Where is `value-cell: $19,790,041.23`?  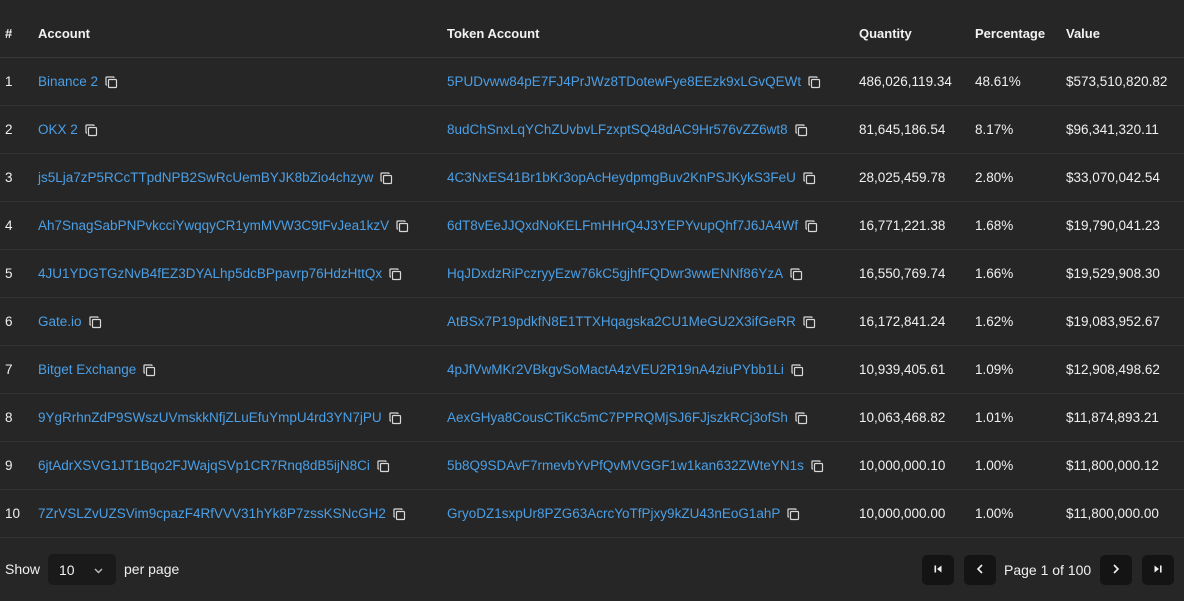
value-cell: $19,790,041.23 is located at coordinates (1113, 225).